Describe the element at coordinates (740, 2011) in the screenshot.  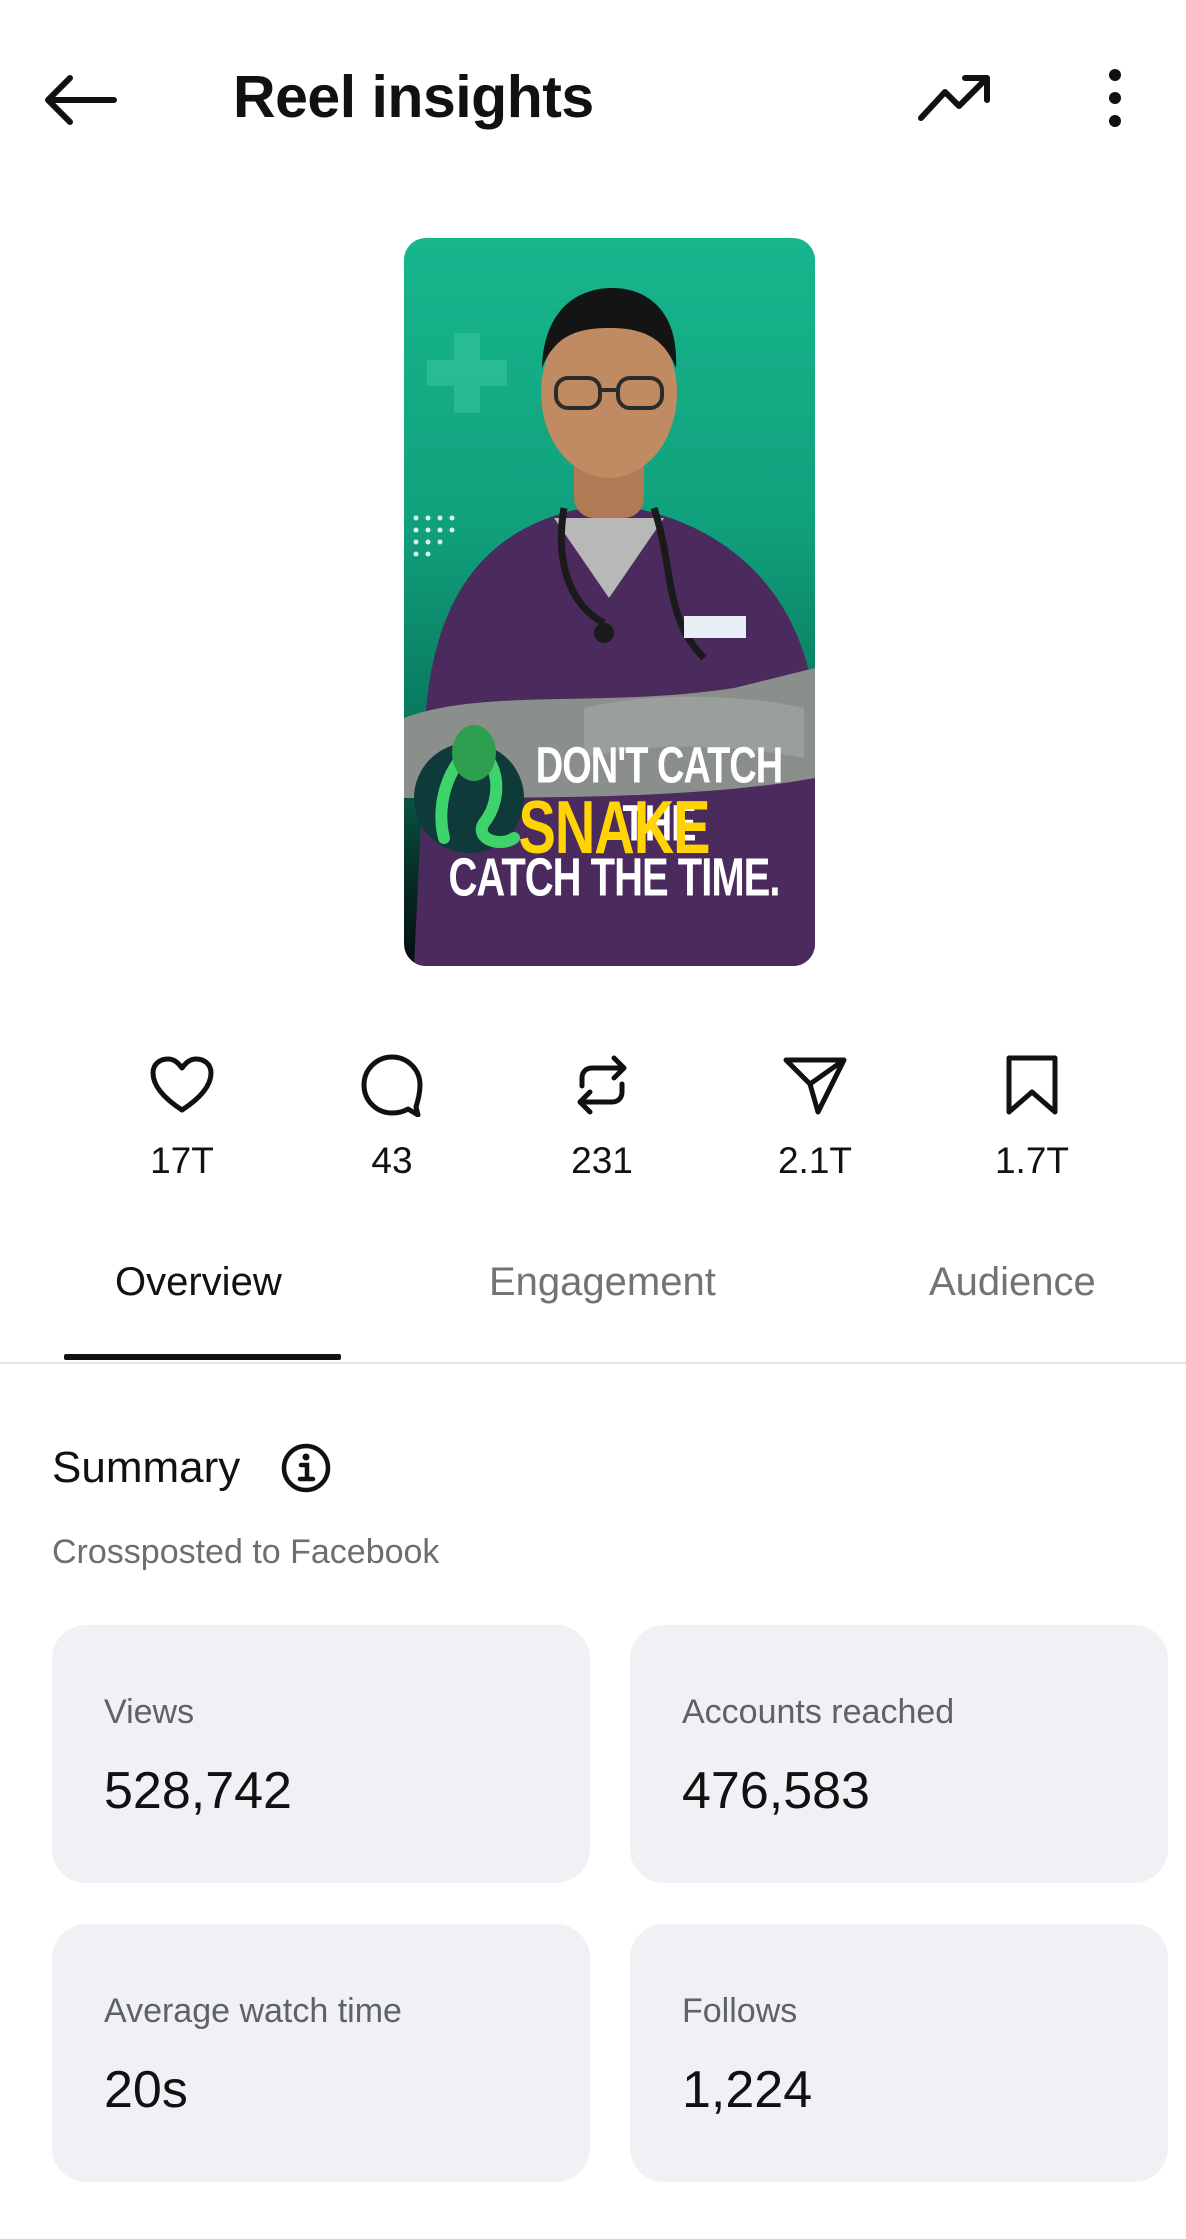
I see `metric-label: Follows` at that location.